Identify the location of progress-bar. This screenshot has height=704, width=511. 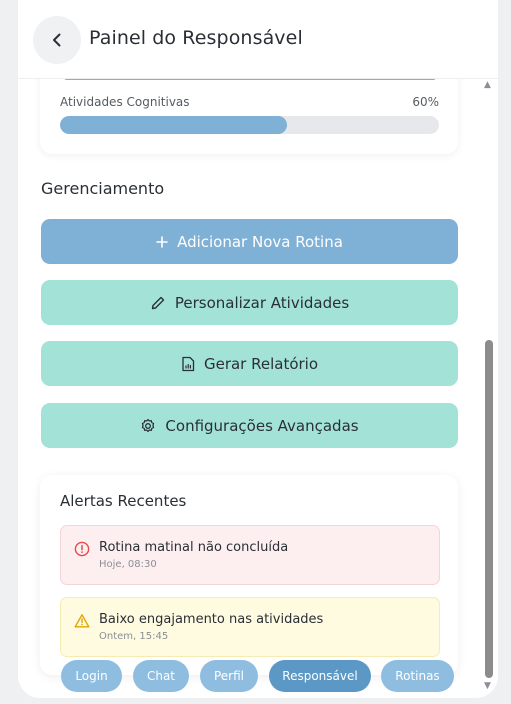
(249, 125).